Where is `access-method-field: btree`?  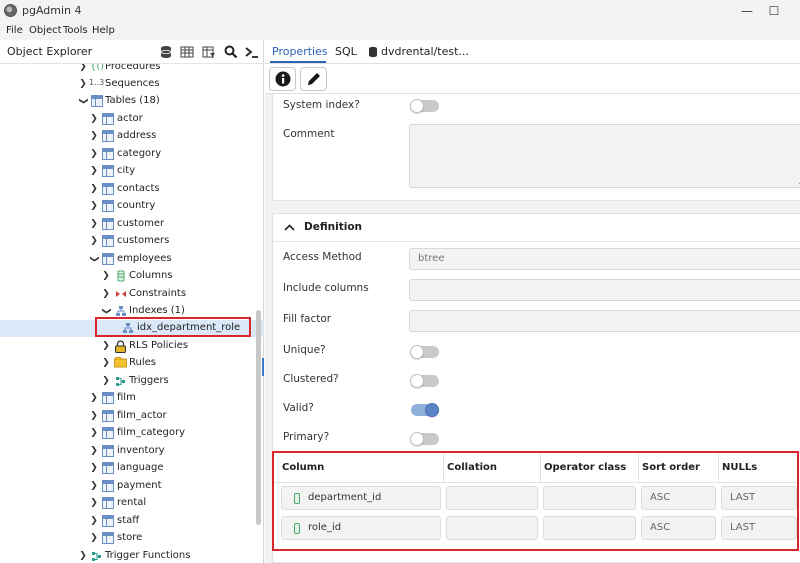
access-method-field: btree is located at coordinates (604, 259).